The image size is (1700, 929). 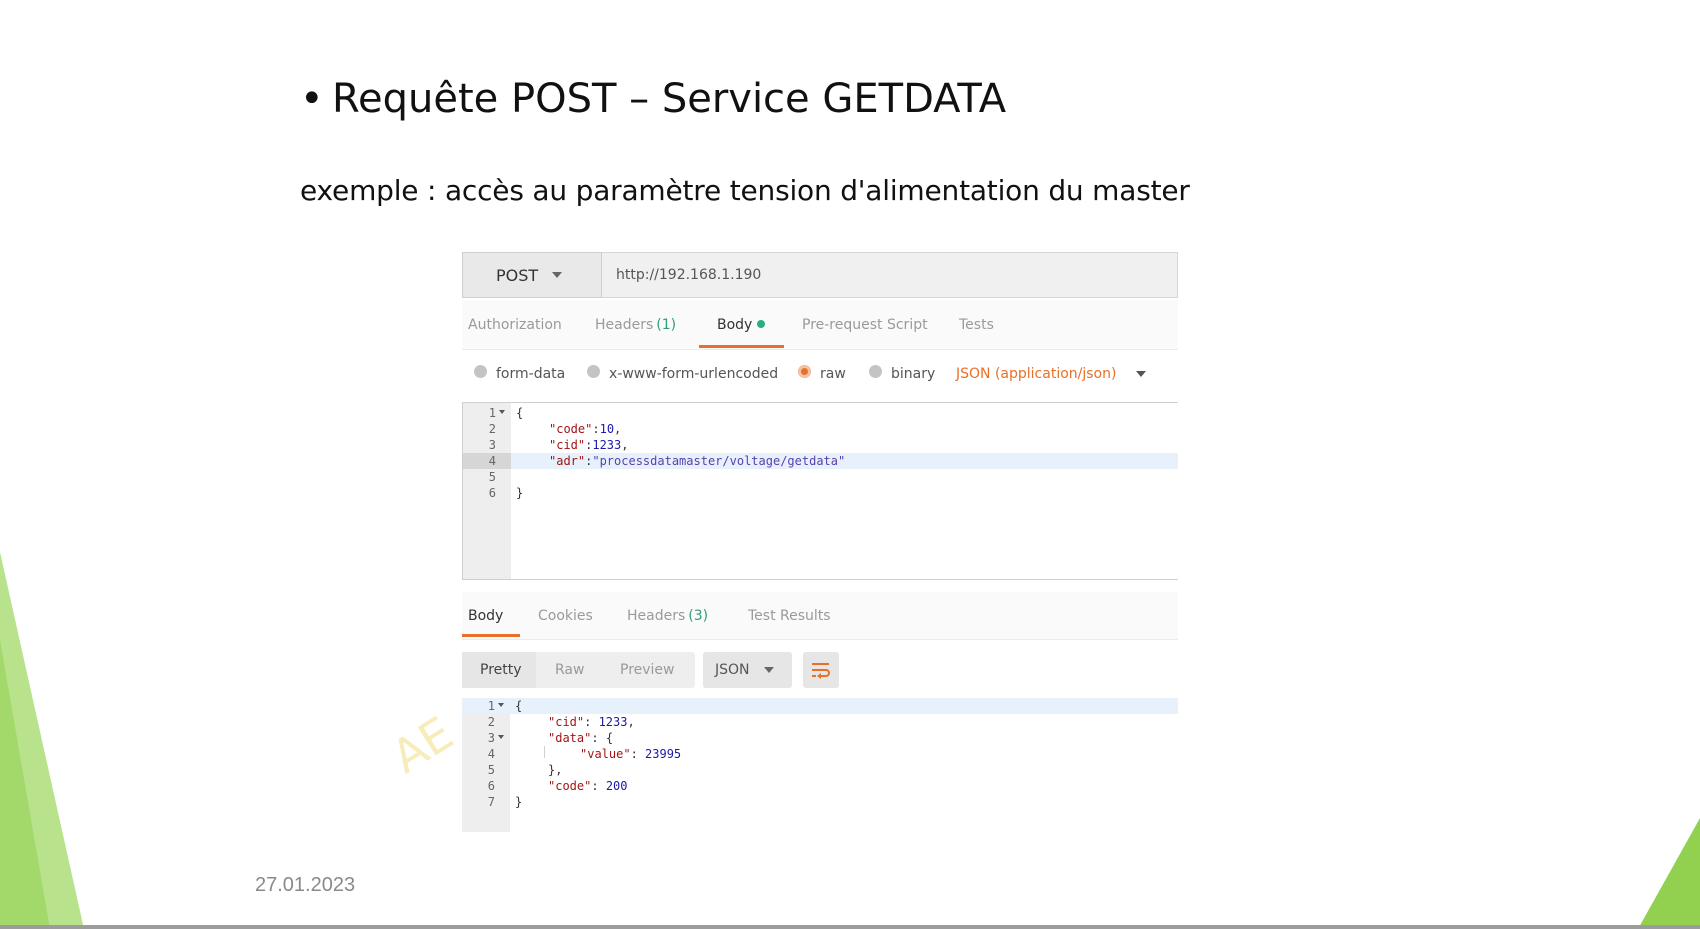 I want to click on code-line: 2 "cid": 1233,, so click(x=561, y=722).